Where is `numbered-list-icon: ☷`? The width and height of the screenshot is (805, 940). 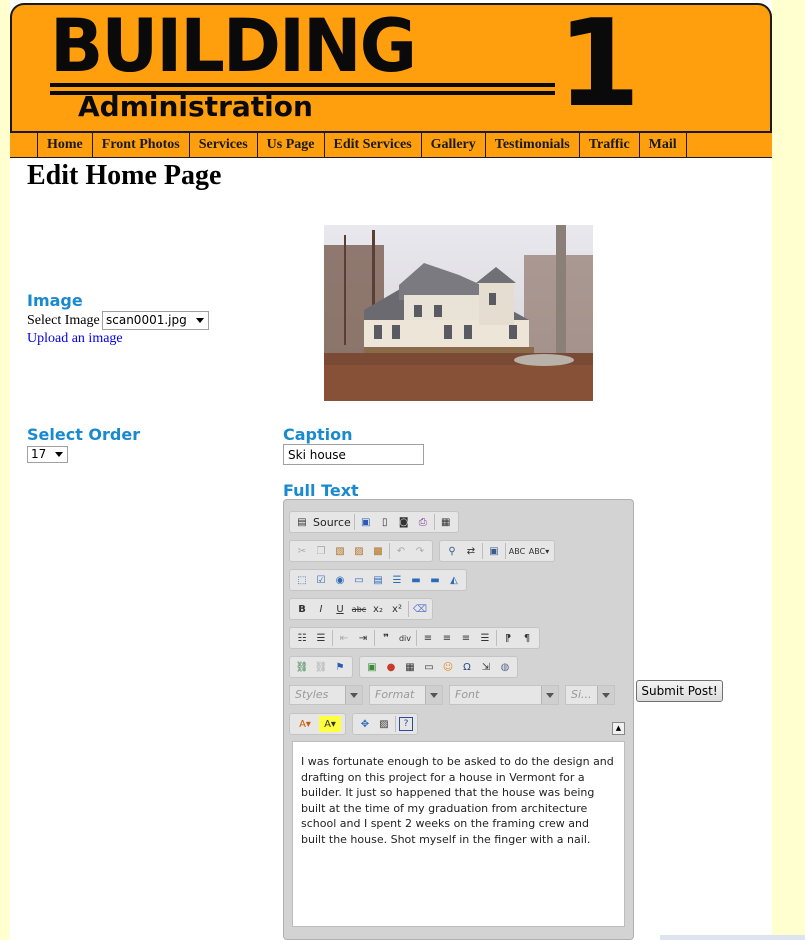
numbered-list-icon: ☷ is located at coordinates (302, 638).